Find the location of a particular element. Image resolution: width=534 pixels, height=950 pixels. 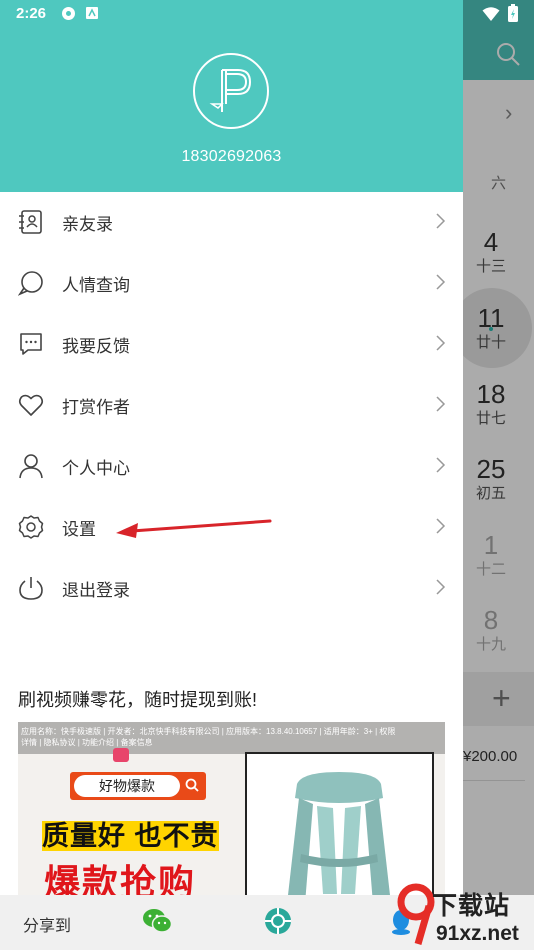

menu-item-label: 退出登录 is located at coordinates (96, 590).